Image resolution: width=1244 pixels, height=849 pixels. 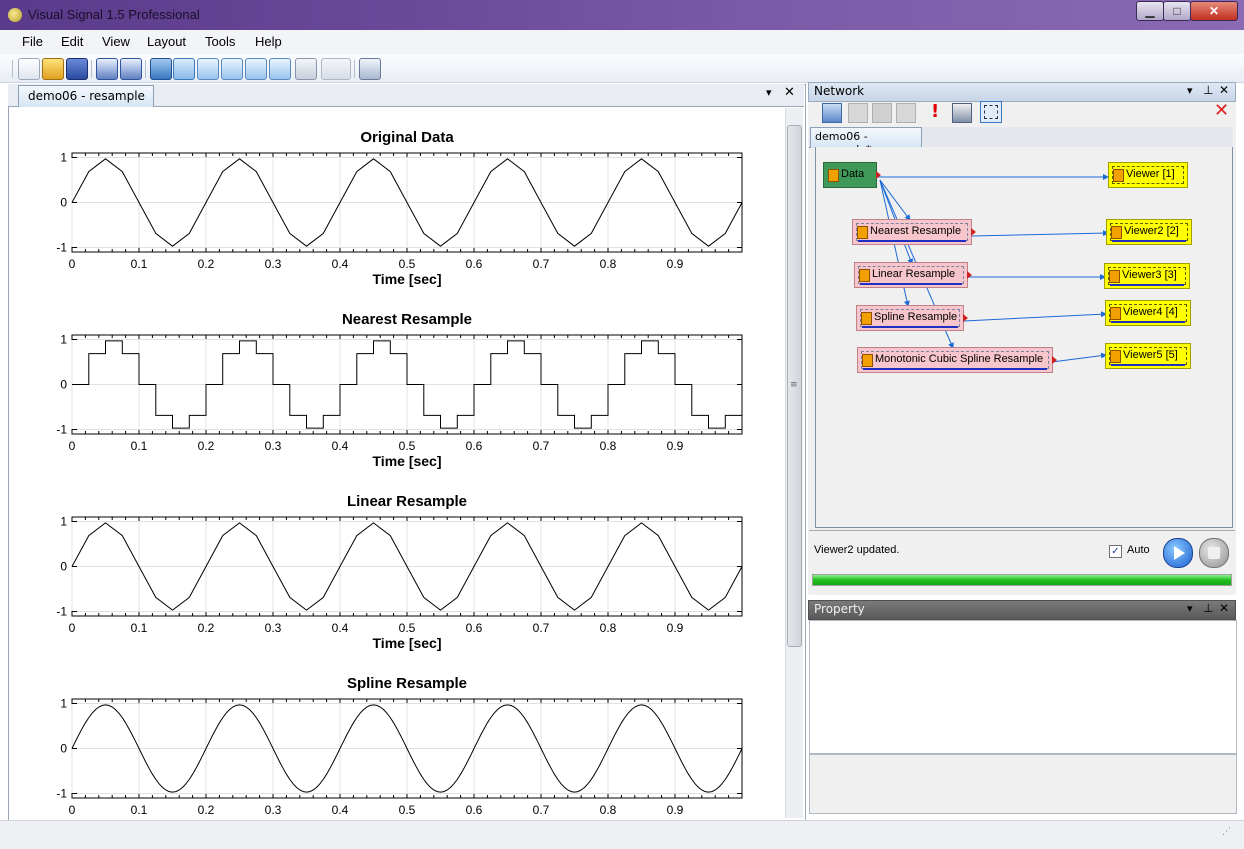 What do you see at coordinates (1138, 550) in the screenshot?
I see `auto-label: Auto` at bounding box center [1138, 550].